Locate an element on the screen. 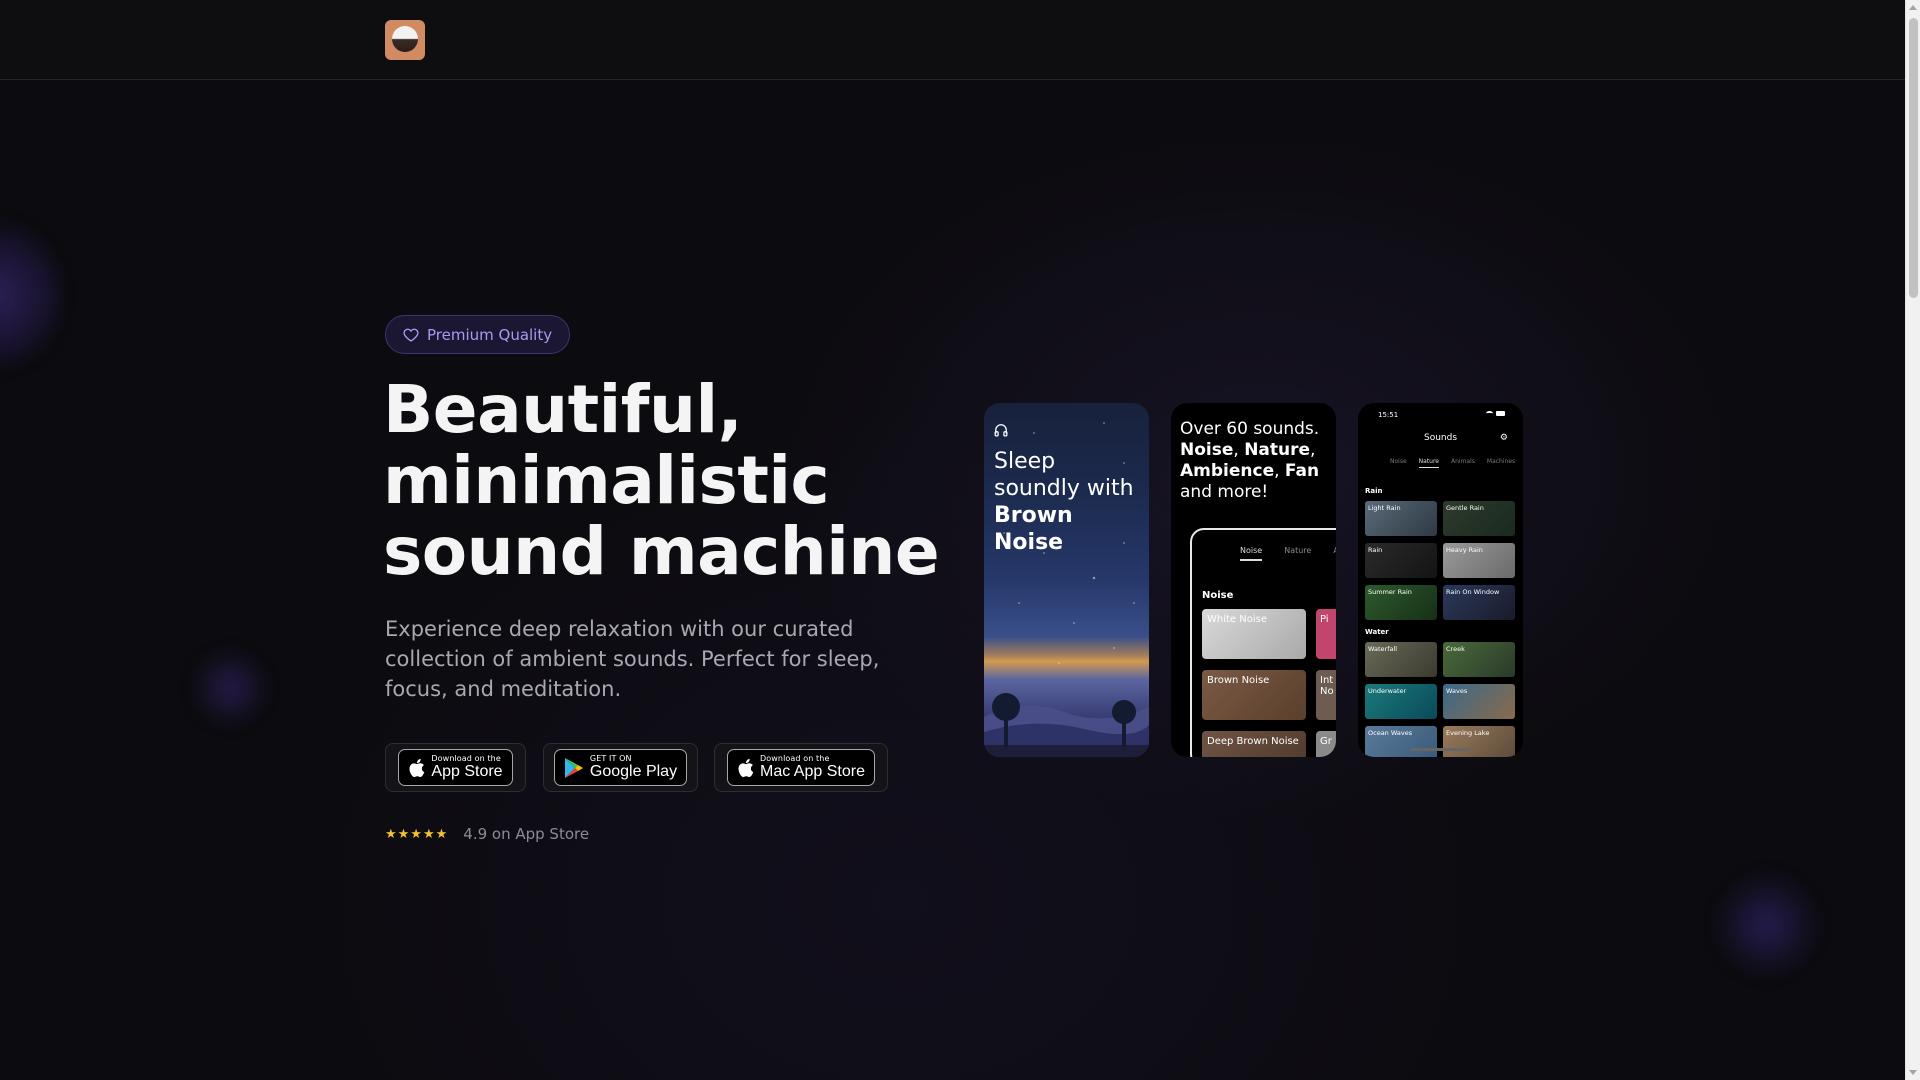 The height and width of the screenshot is (1080, 1920). google-play-button: GET IT ON Google Play is located at coordinates (620, 767).